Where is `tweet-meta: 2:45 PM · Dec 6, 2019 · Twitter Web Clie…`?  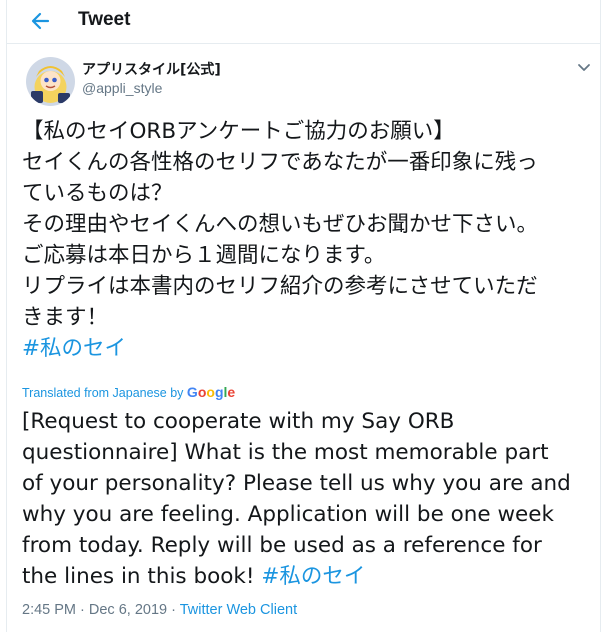
tweet-meta: 2:45 PM · Dec 6, 2019 · Twitter Web Clie… is located at coordinates (159, 610).